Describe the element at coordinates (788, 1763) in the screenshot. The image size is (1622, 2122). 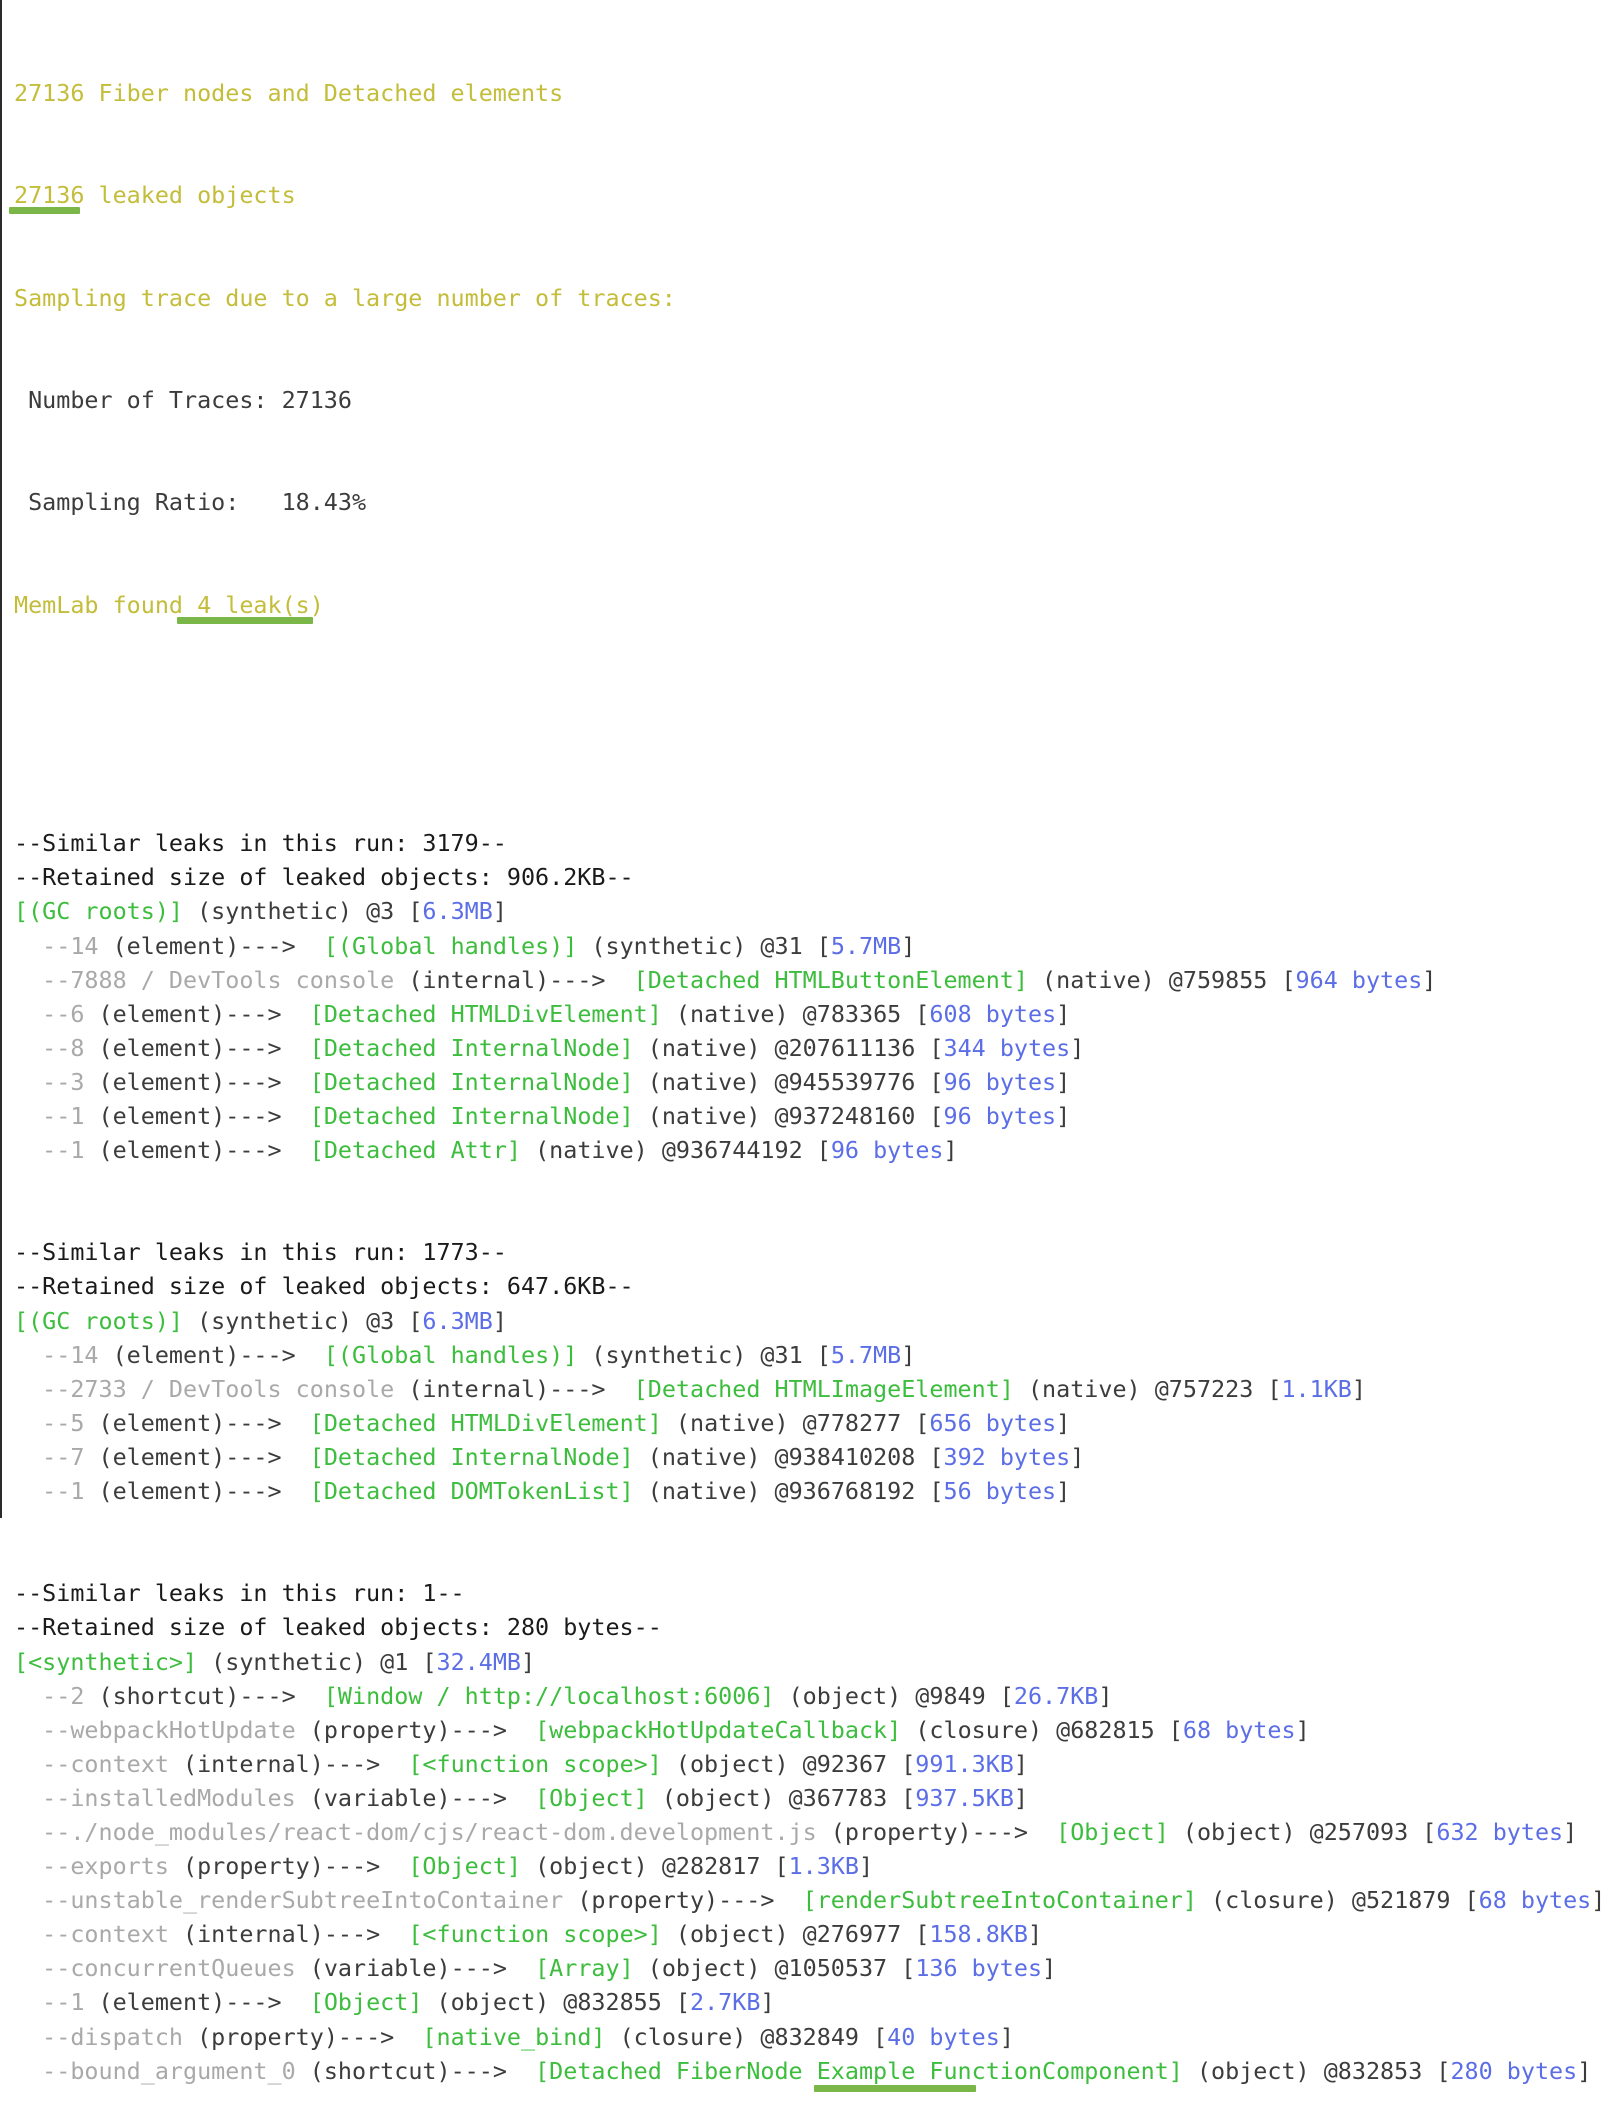
I see `edge-target-kind: (object) @92367 [` at that location.